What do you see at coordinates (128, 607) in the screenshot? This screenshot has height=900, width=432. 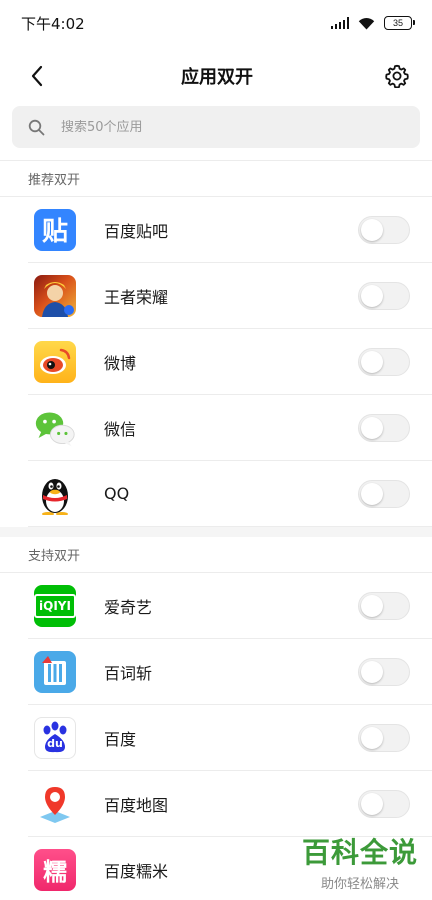 I see `app-name: 爱奇艺` at bounding box center [128, 607].